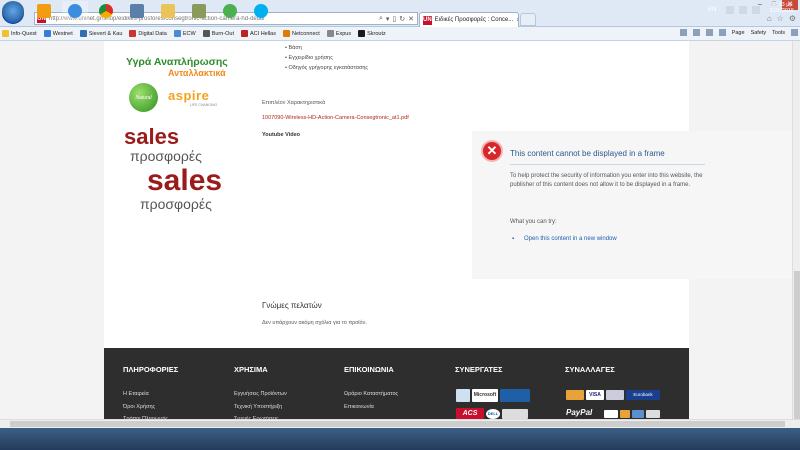 Image resolution: width=800 pixels, height=450 pixels. What do you see at coordinates (188, 95) in the screenshot?
I see `aspire-logo: aspire` at bounding box center [188, 95].